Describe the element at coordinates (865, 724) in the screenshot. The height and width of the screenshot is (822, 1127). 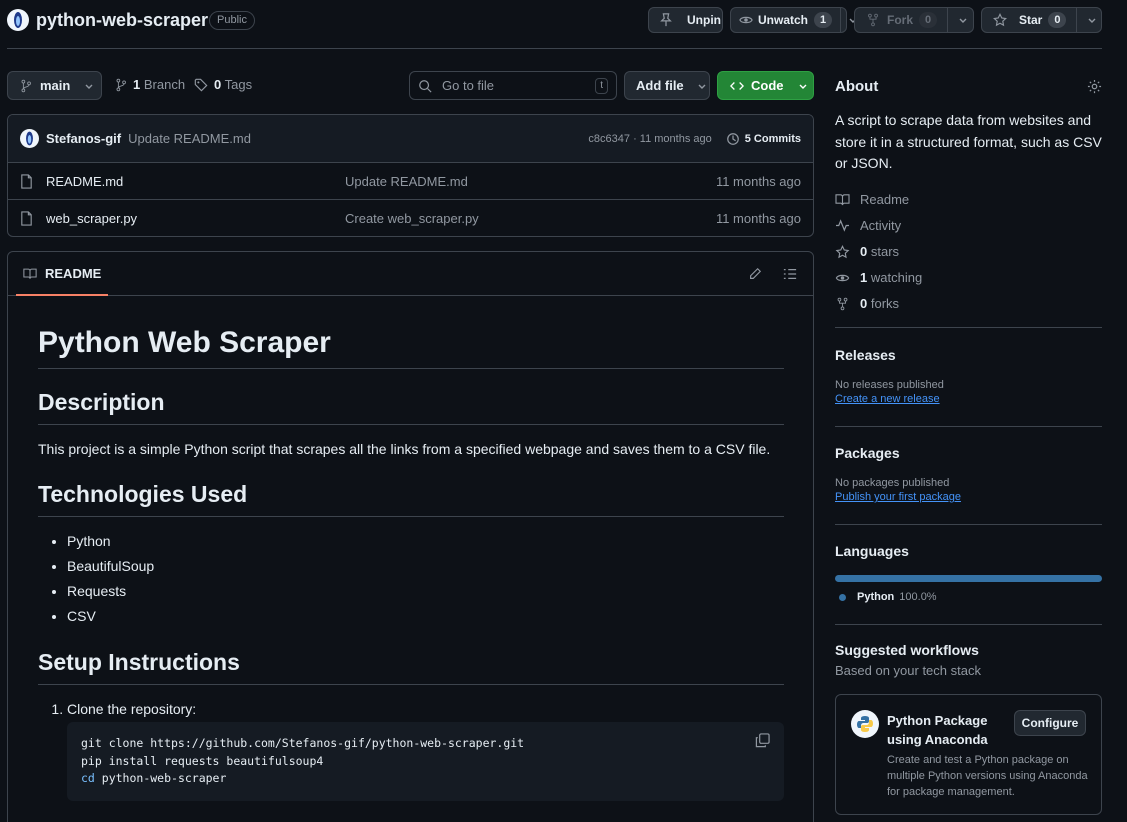
I see `python-logo-icon` at that location.